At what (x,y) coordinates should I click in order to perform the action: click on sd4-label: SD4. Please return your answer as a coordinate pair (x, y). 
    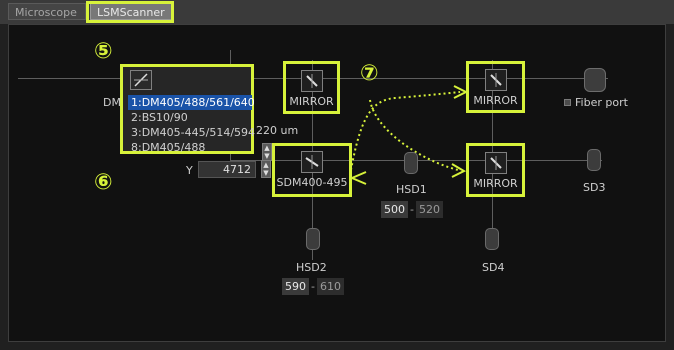
    Looking at the image, I should click on (493, 267).